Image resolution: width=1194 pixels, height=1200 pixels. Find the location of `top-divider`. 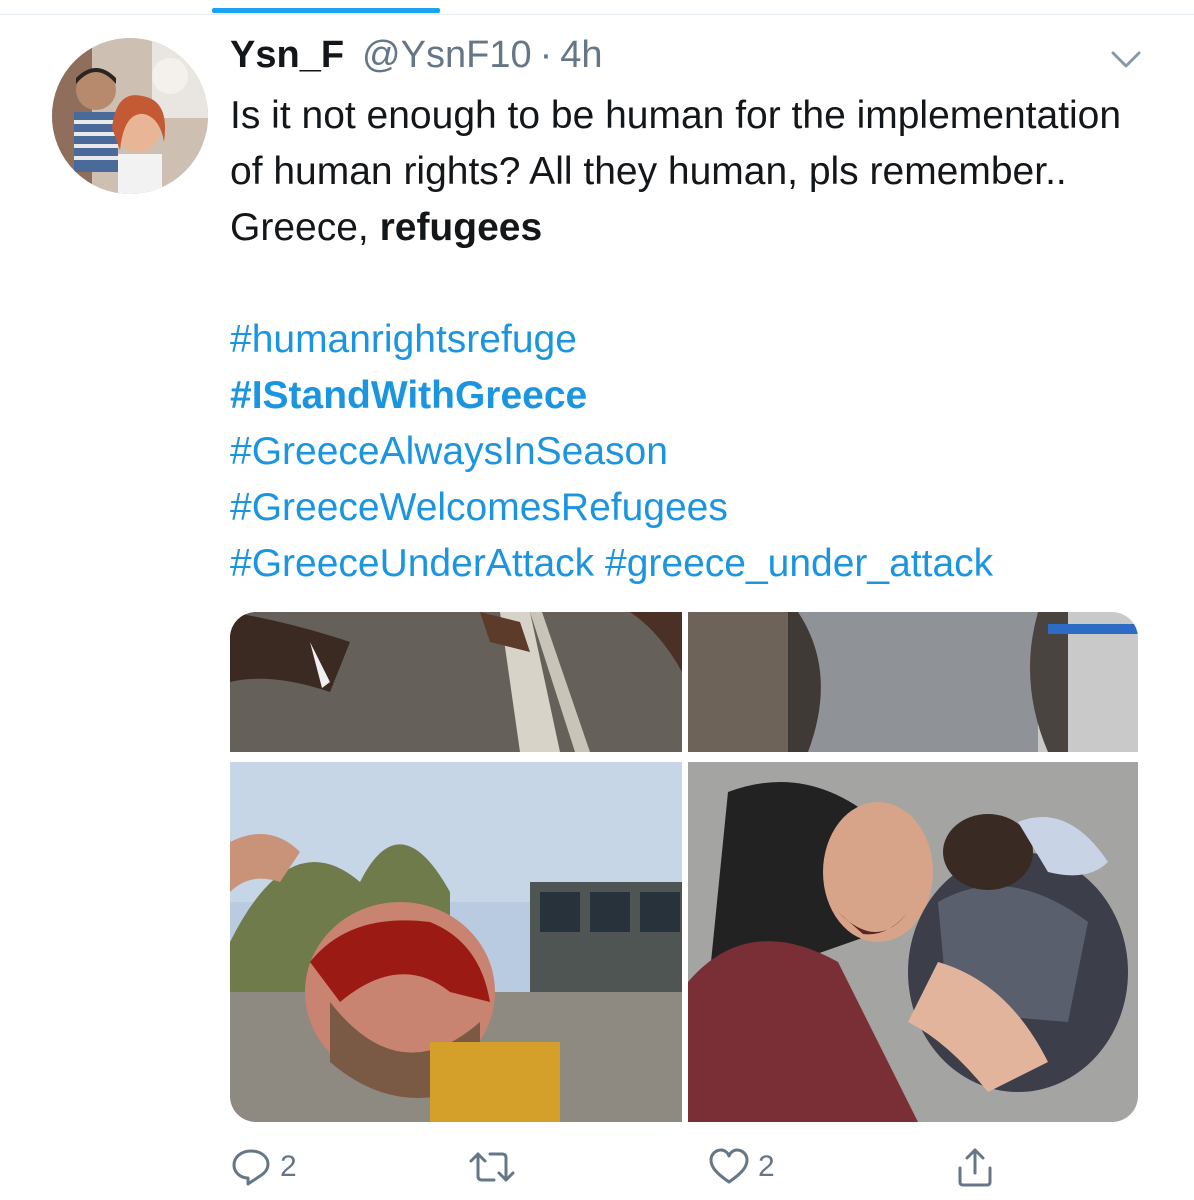

top-divider is located at coordinates (597, 14).